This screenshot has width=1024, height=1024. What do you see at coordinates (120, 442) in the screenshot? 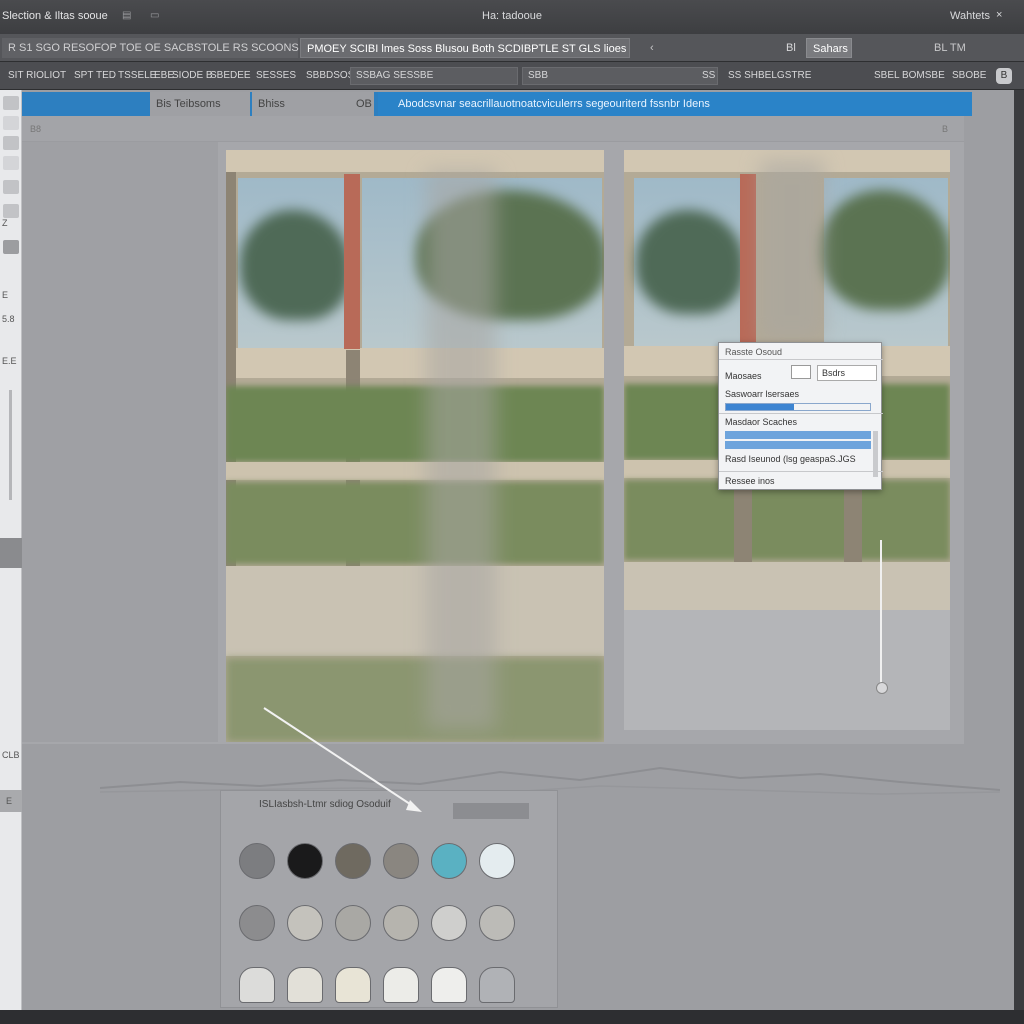
I see `document-margin` at bounding box center [120, 442].